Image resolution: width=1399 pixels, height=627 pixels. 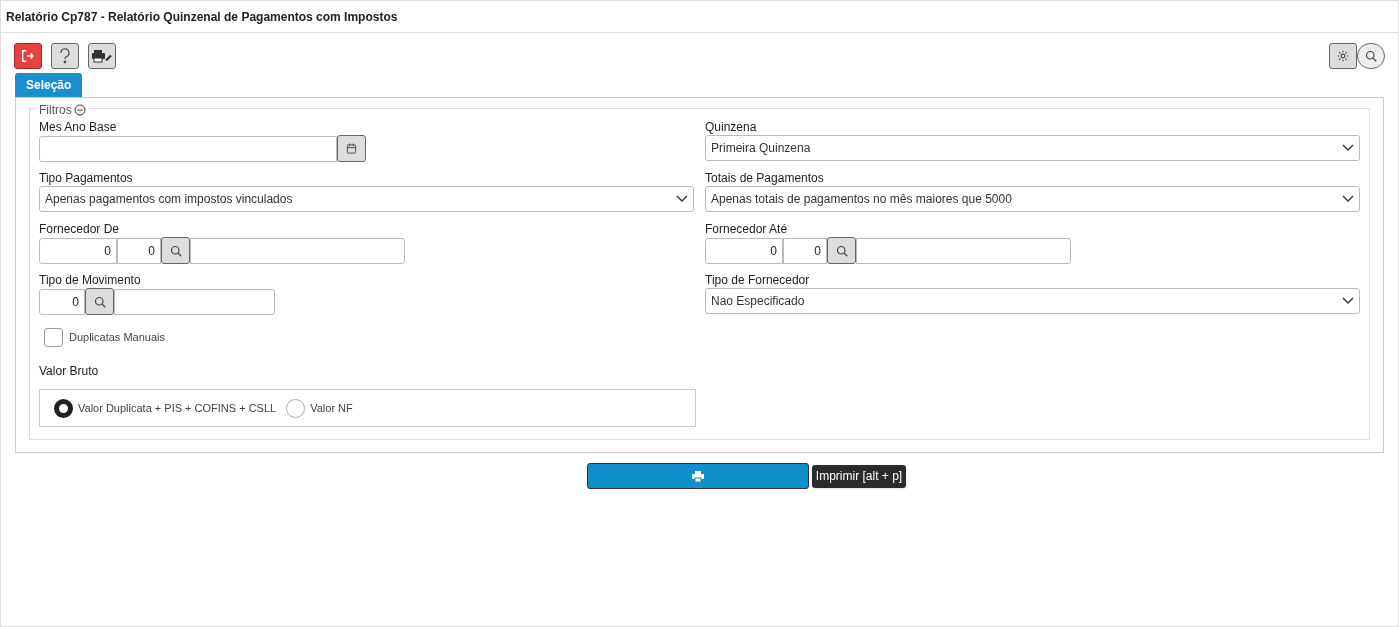 I want to click on field-label: Tipo de Movimento, so click(x=90, y=280).